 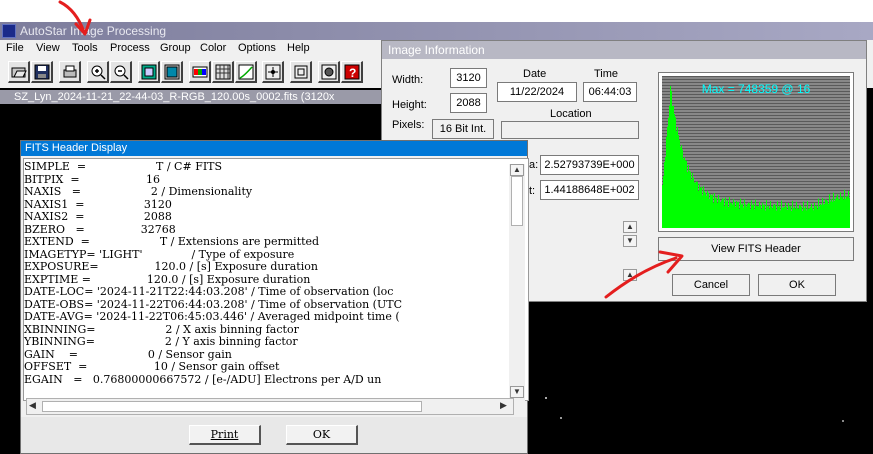 What do you see at coordinates (641, 277) in the screenshot?
I see `arrow-to-view-fits-header` at bounding box center [641, 277].